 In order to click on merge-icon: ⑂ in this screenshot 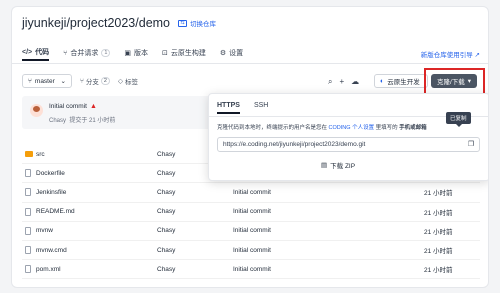, I will do `click(65, 53)`.